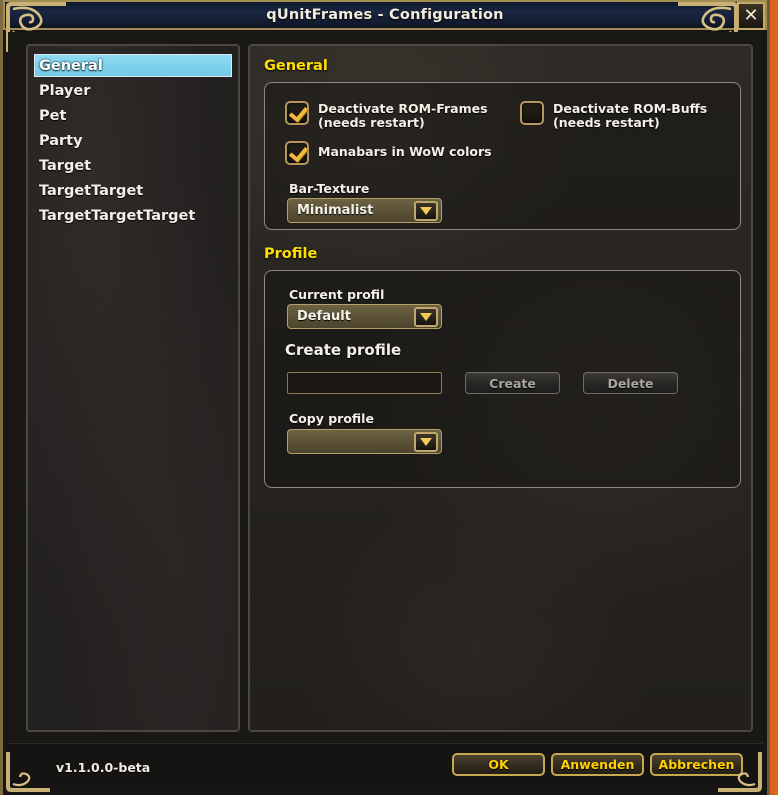  I want to click on create-profile-label: Create profile, so click(343, 350).